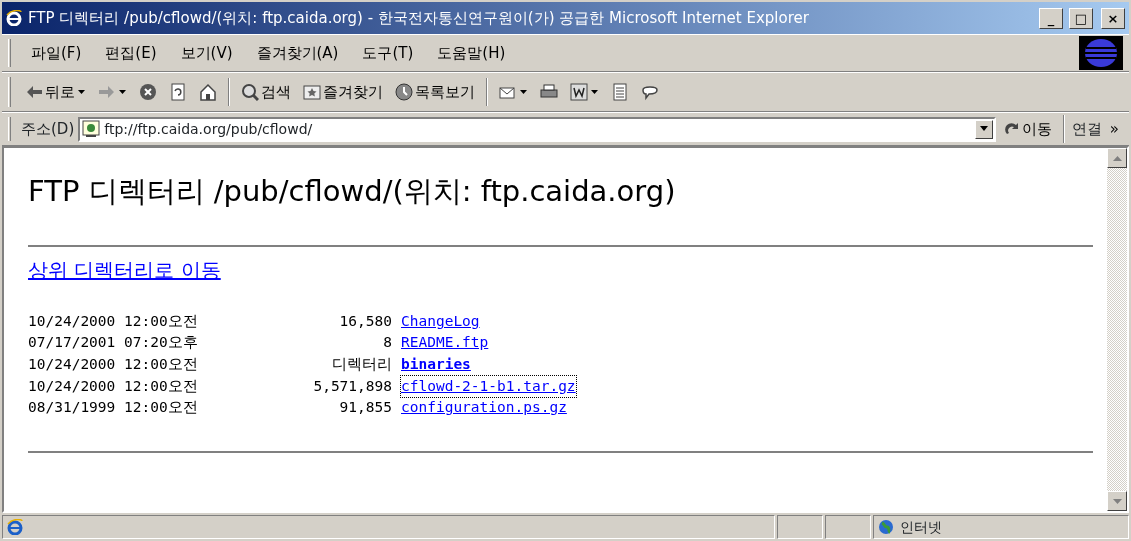  I want to click on search-button: 검색, so click(266, 92).